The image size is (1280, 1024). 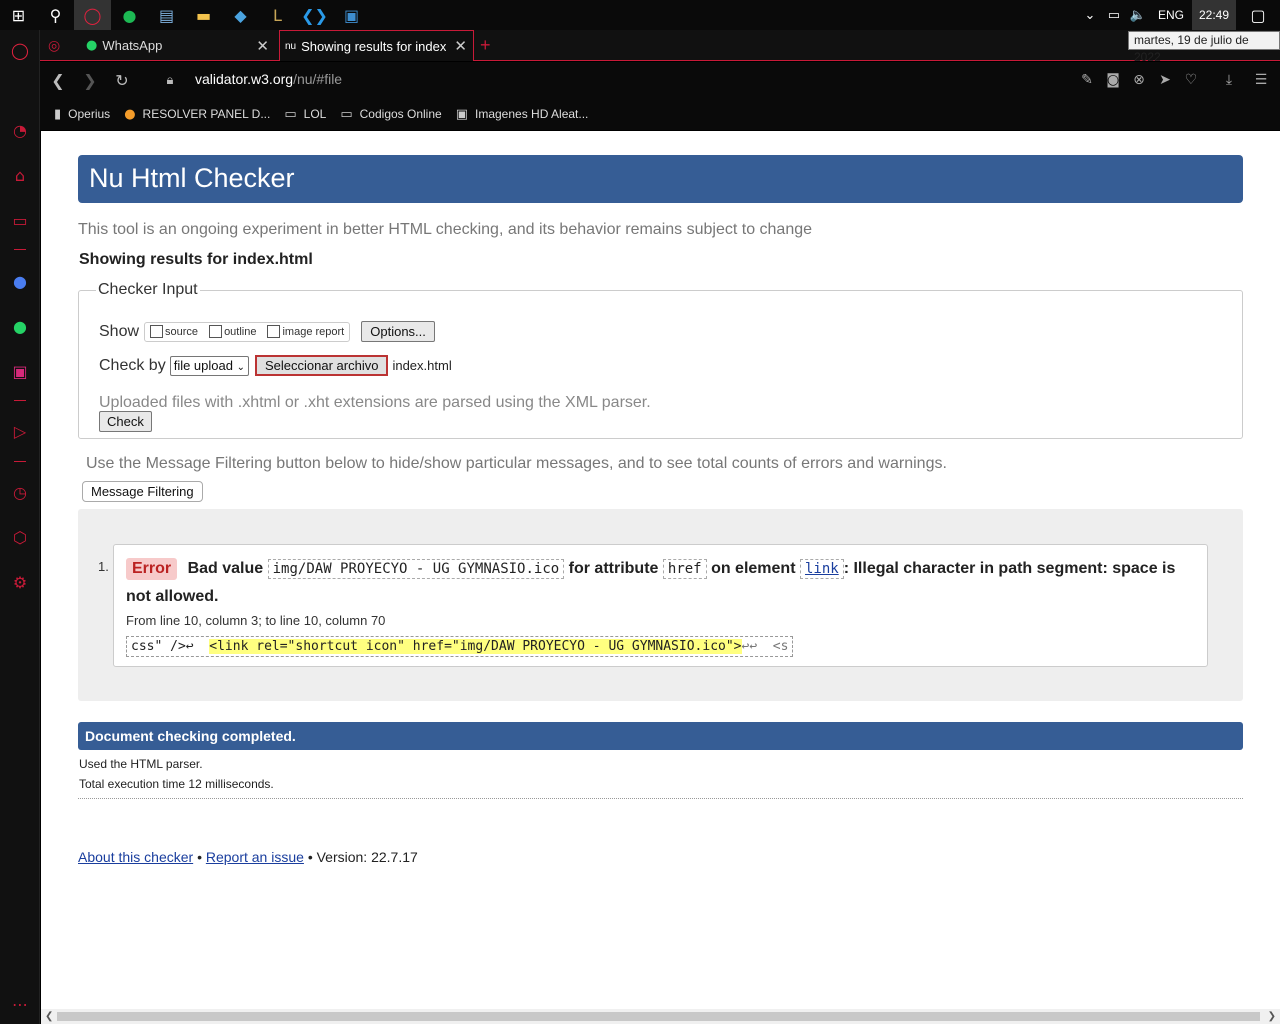 I want to click on forward-icon: ❯, so click(x=90, y=80).